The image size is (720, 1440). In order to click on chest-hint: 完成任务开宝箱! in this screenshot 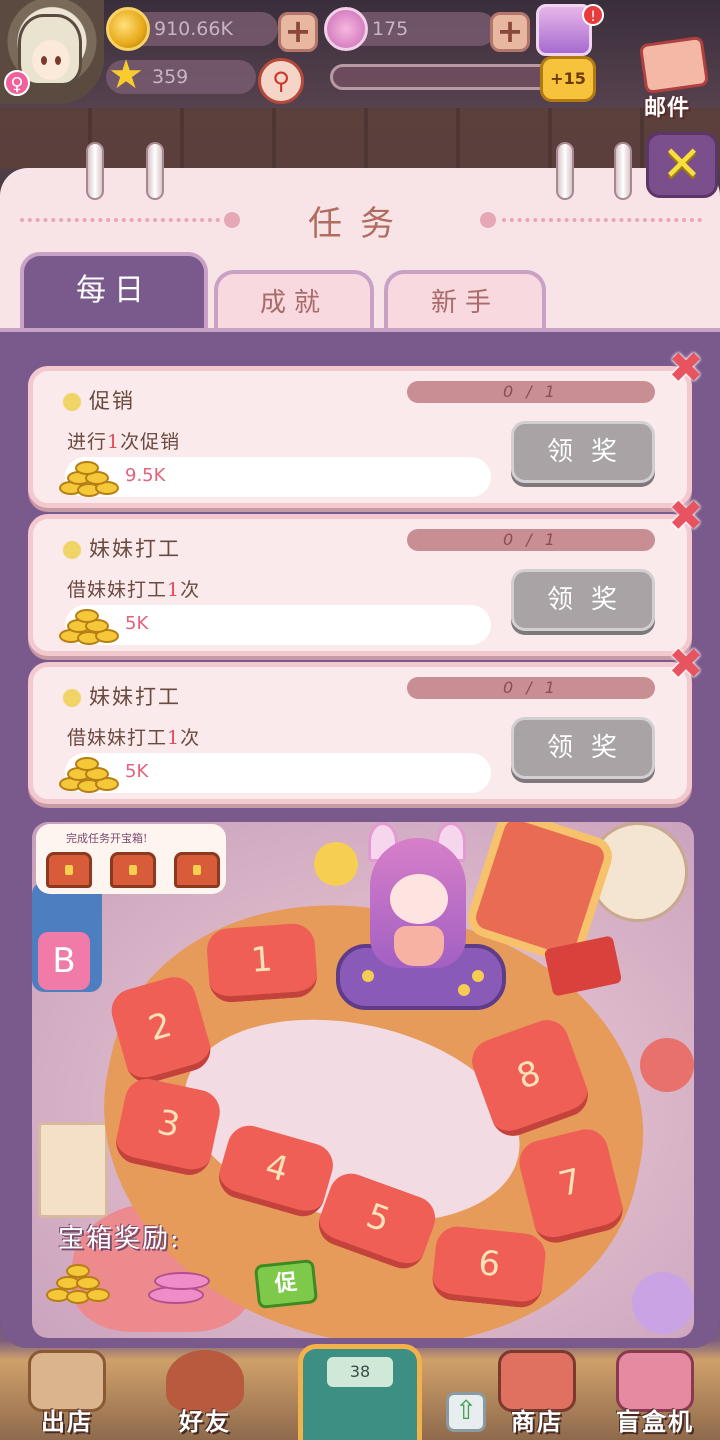, I will do `click(107, 838)`.